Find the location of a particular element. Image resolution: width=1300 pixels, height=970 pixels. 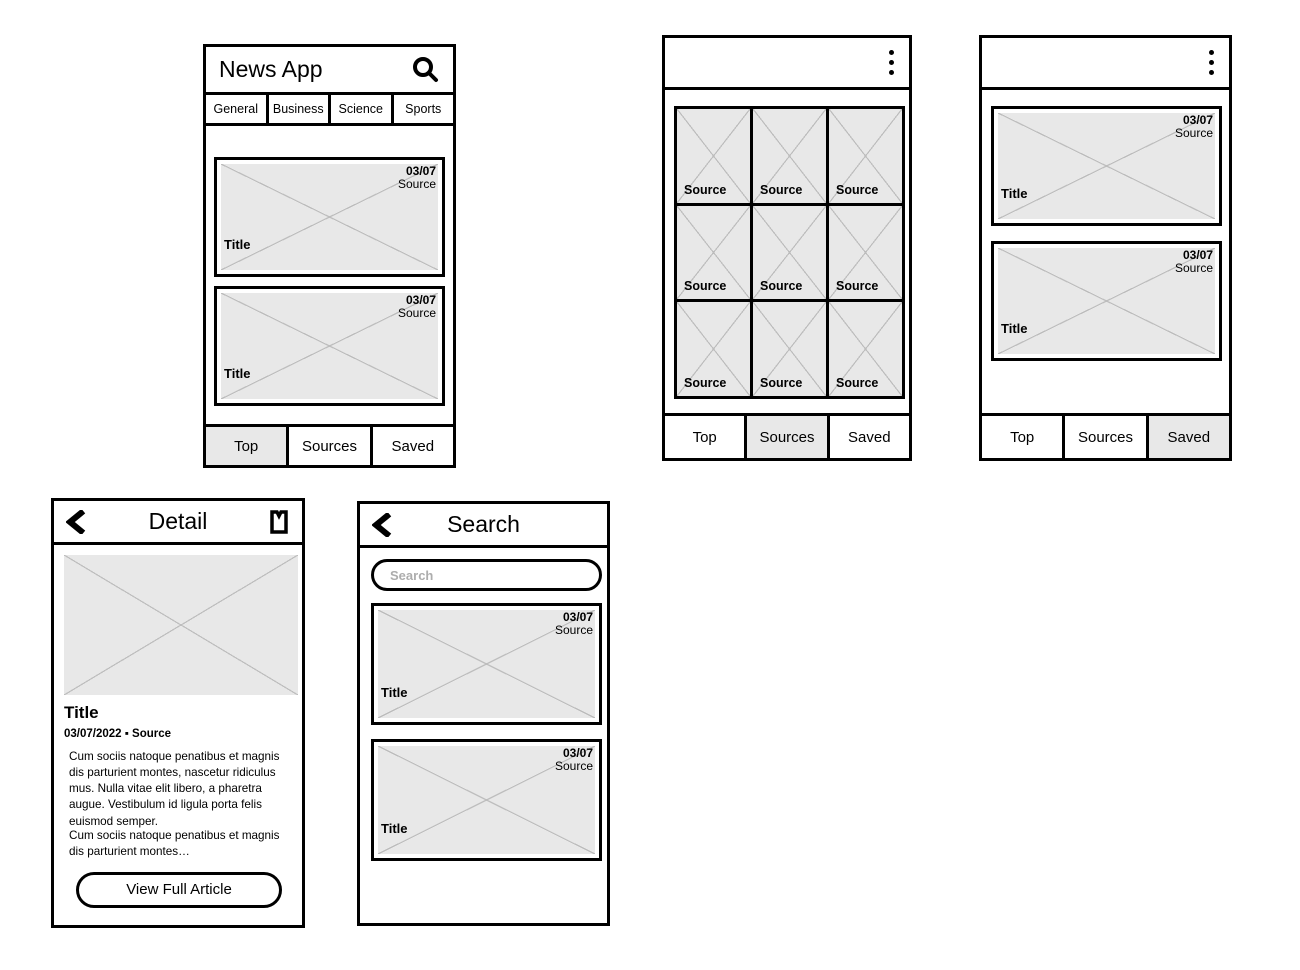

screen-top-headlines: News App General Business Science Sports is located at coordinates (329, 256).